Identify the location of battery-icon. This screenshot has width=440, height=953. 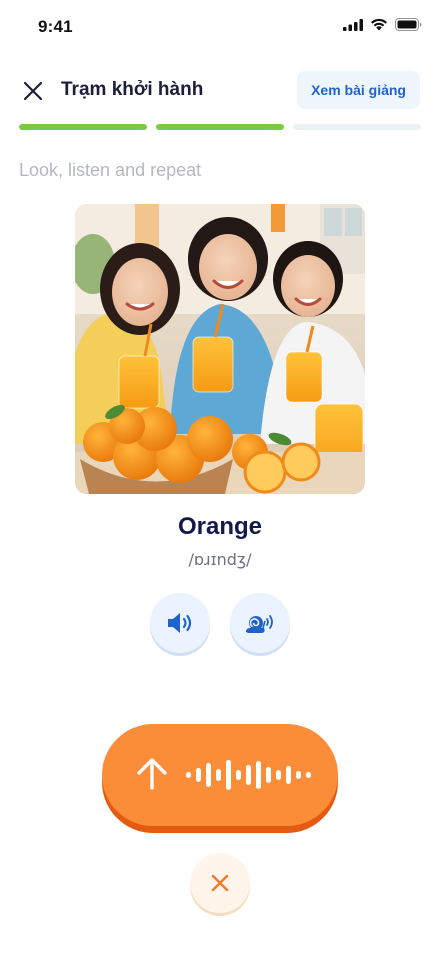
(408, 24).